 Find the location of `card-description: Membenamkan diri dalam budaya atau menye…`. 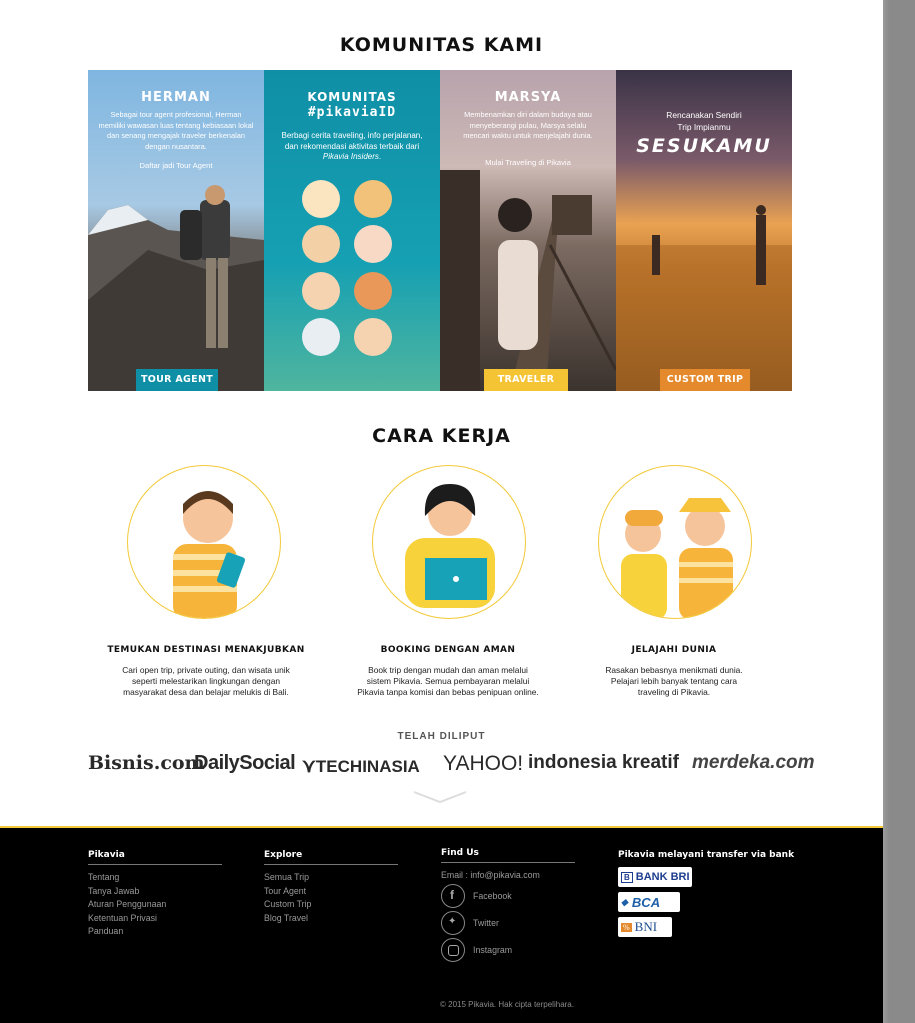

card-description: Membenamkan diri dalam budaya atau menye… is located at coordinates (528, 125).